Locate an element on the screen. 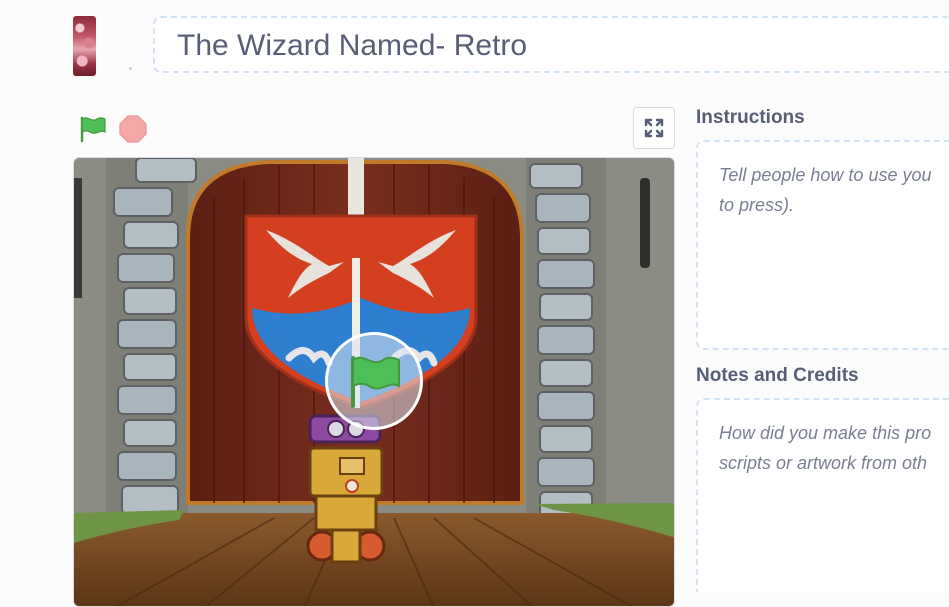 This screenshot has width=949, height=607. stop-sign-icon is located at coordinates (133, 129).